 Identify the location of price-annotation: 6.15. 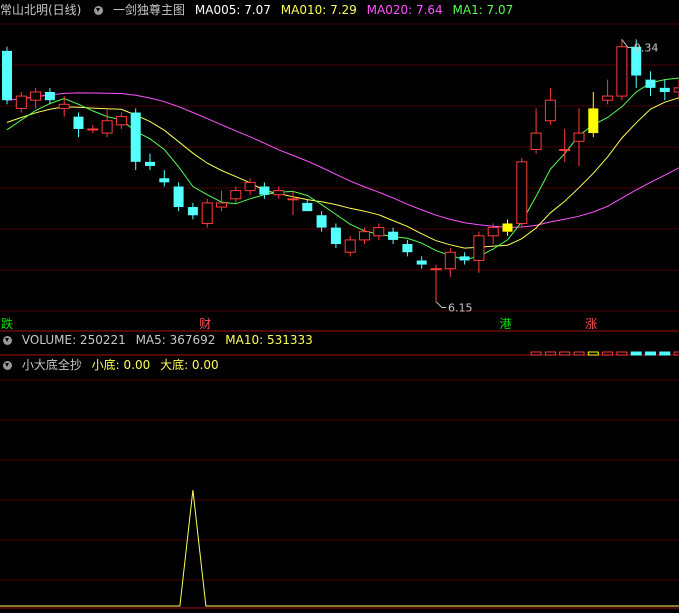
(454, 308).